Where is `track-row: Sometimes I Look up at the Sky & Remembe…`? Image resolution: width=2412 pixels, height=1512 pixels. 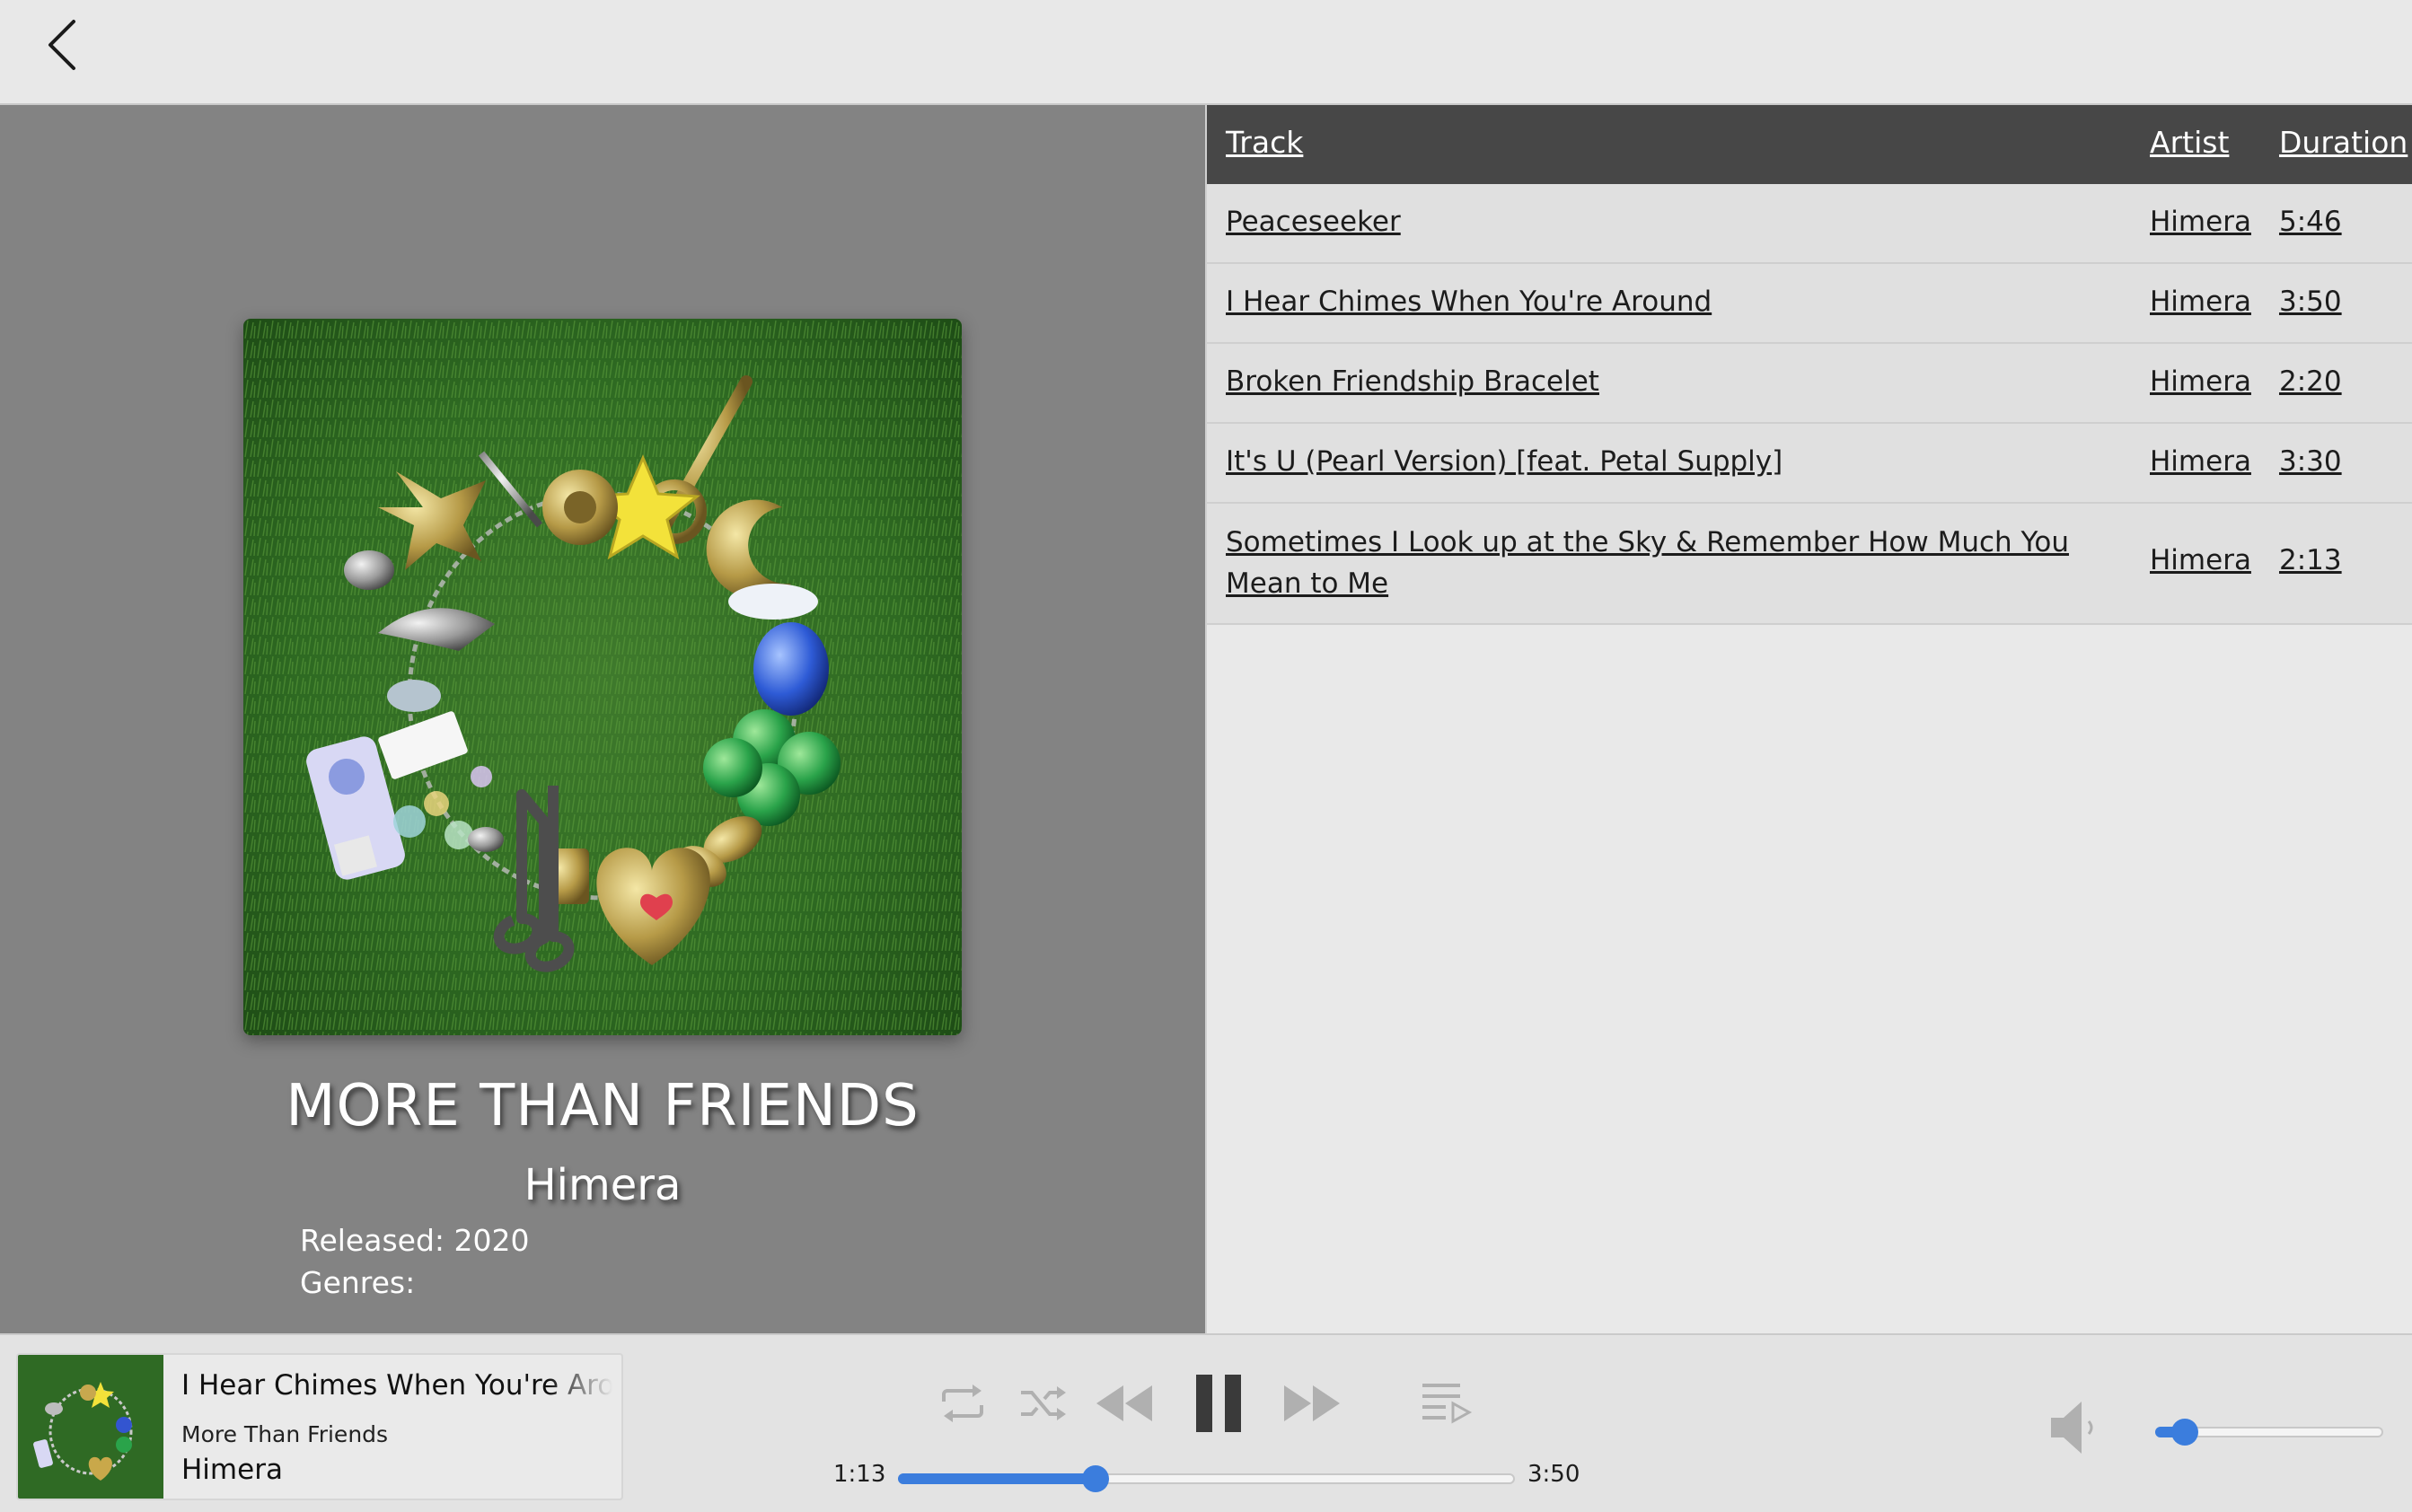
track-row: Sometimes I Look up at the Sky & Remembe… is located at coordinates (1810, 564).